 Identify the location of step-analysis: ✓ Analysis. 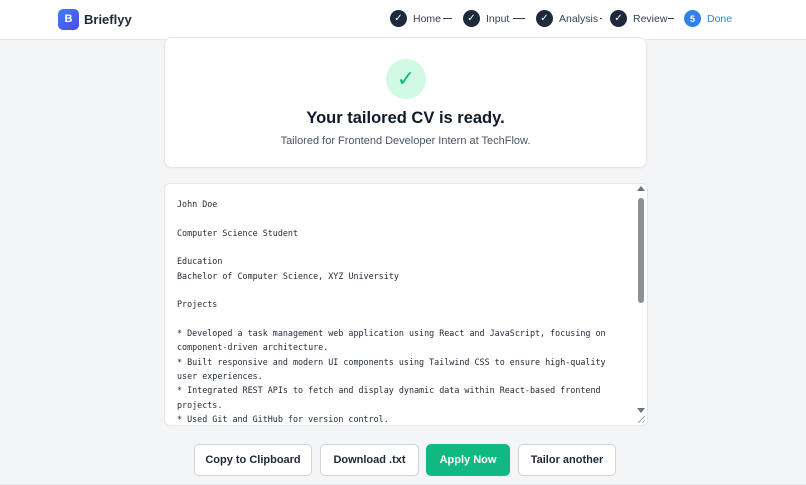
(567, 18).